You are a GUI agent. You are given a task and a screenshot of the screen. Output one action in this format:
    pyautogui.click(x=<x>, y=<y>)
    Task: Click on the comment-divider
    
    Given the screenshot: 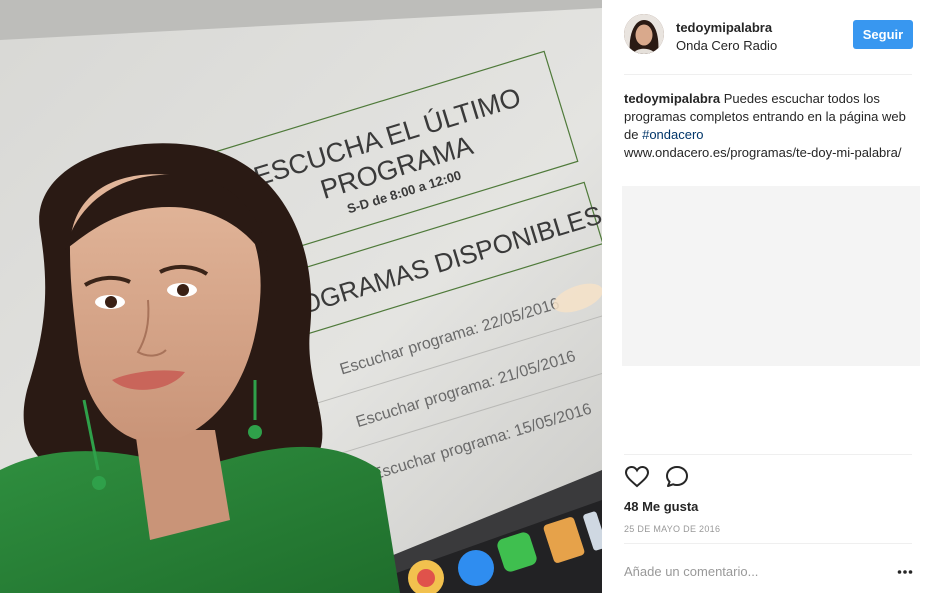 What is the action you would take?
    pyautogui.click(x=768, y=543)
    